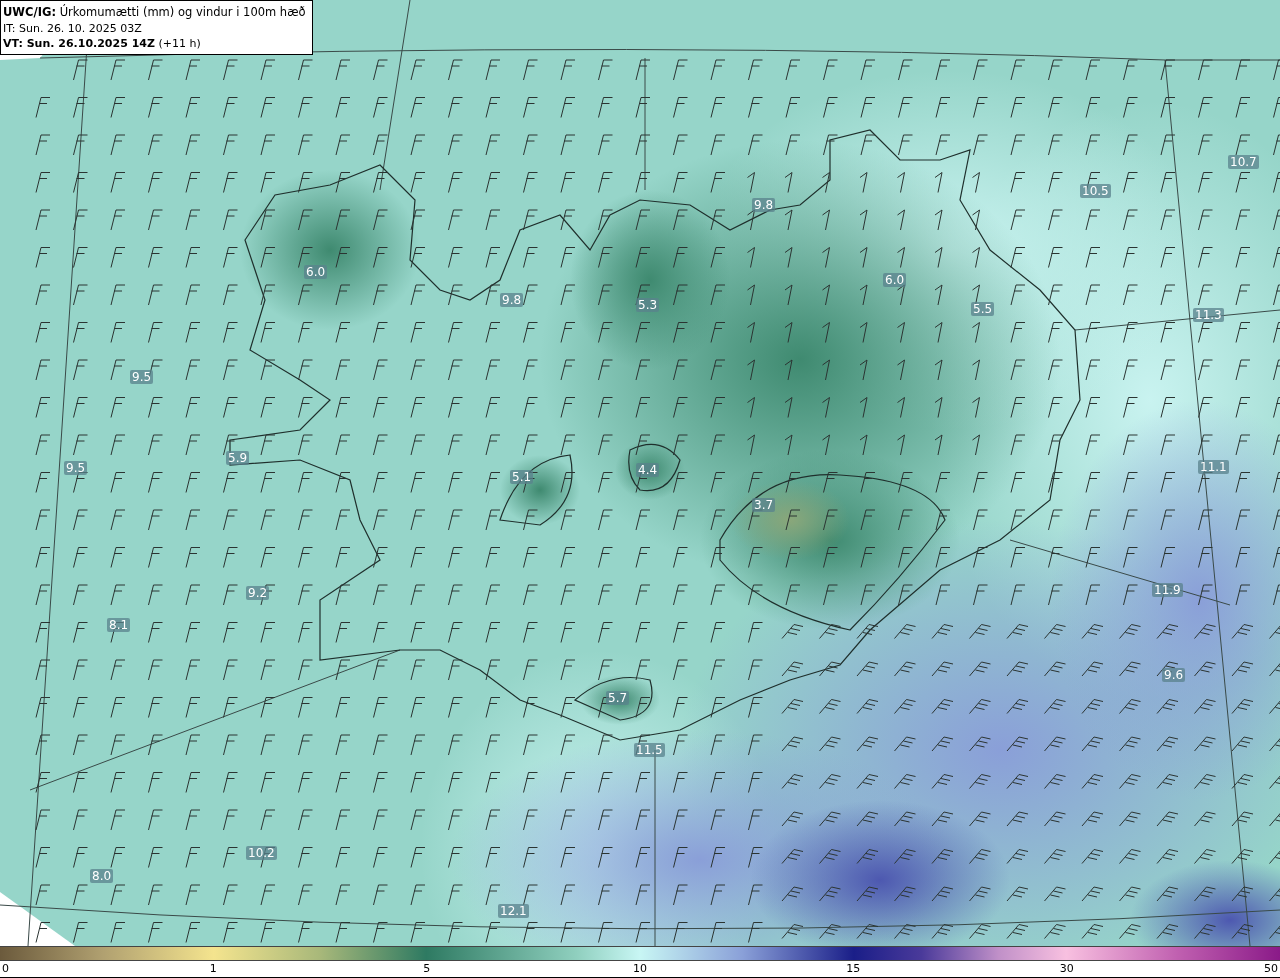  Describe the element at coordinates (649, 750) in the screenshot. I see `precipitation-value: 11.5` at that location.